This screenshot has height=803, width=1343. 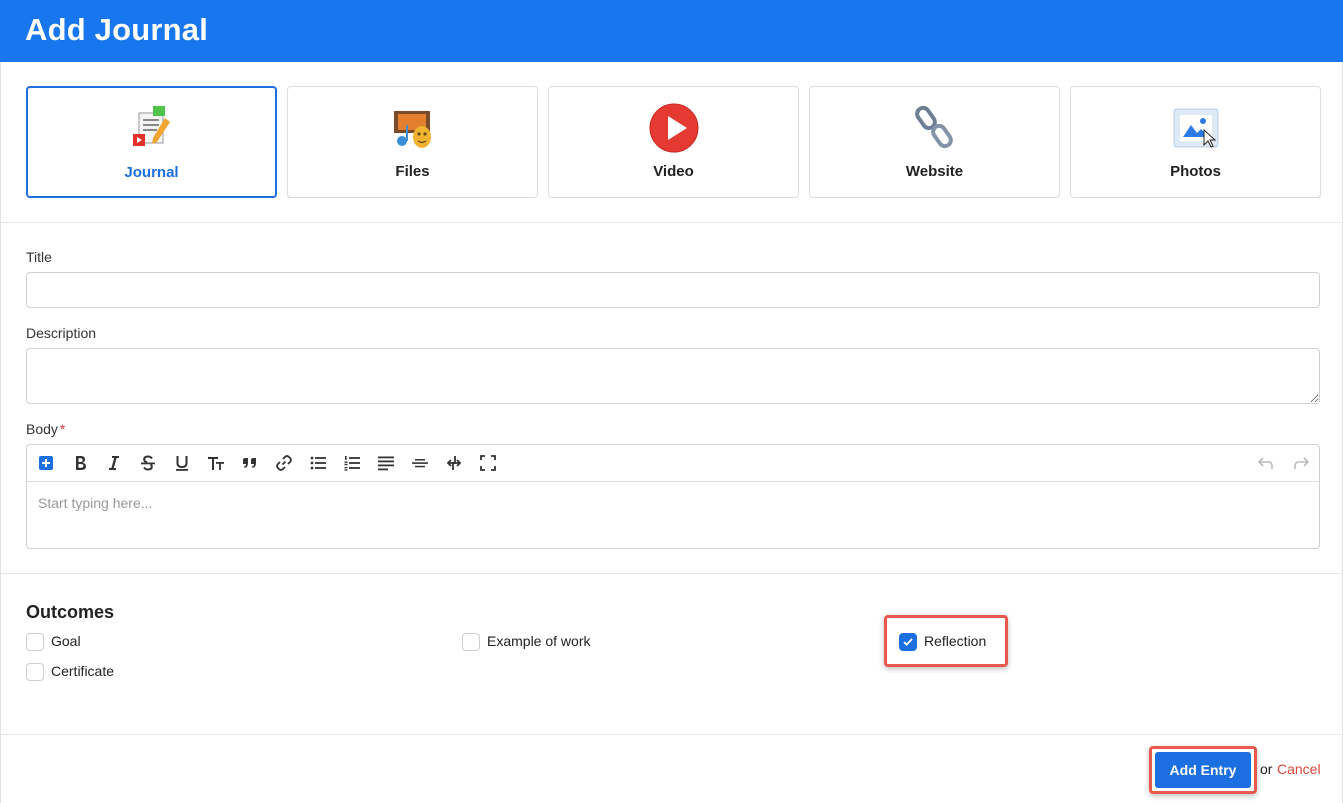 I want to click on bullet-list-icon, so click(x=318, y=463).